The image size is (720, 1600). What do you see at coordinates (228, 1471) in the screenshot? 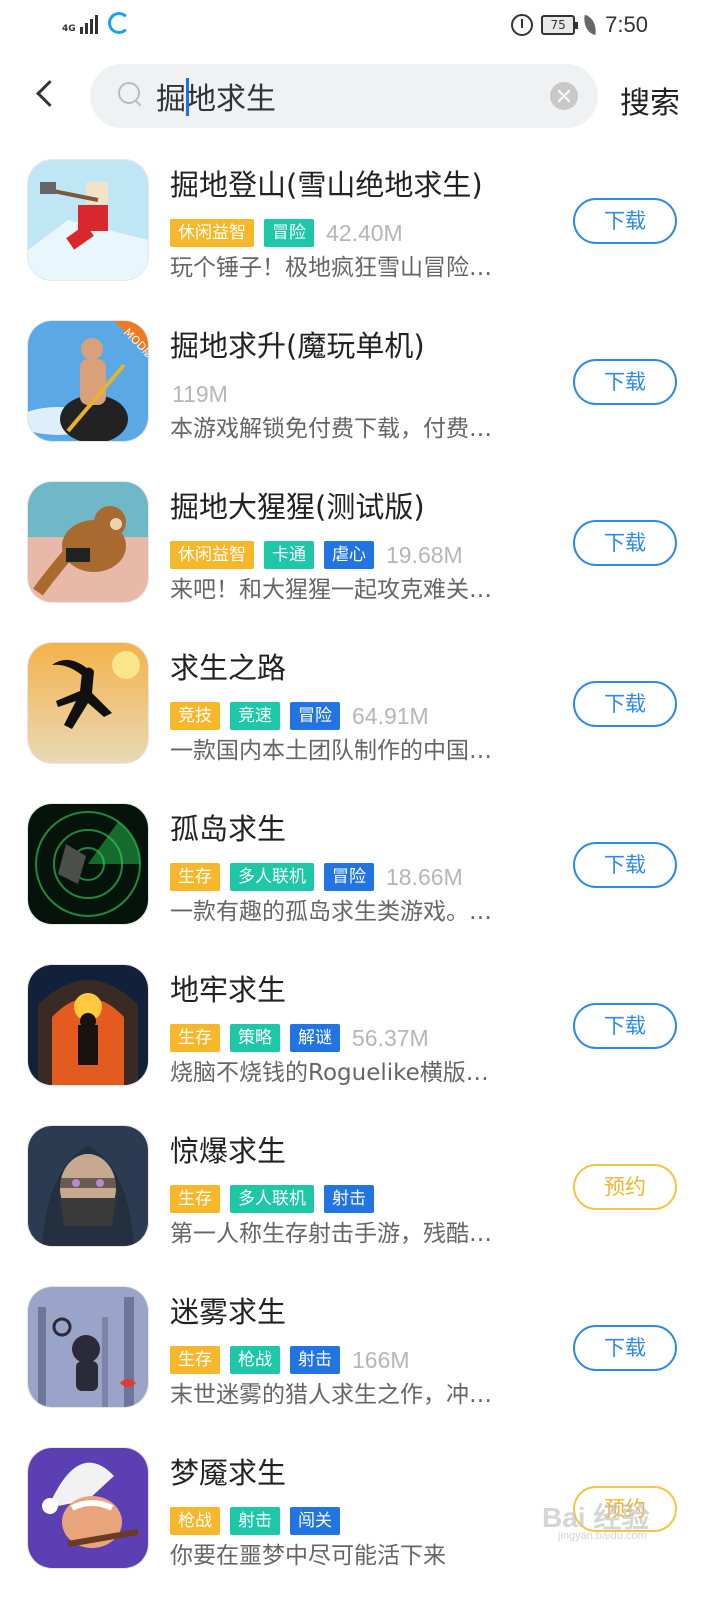
I see `app-name: 梦魇求生` at bounding box center [228, 1471].